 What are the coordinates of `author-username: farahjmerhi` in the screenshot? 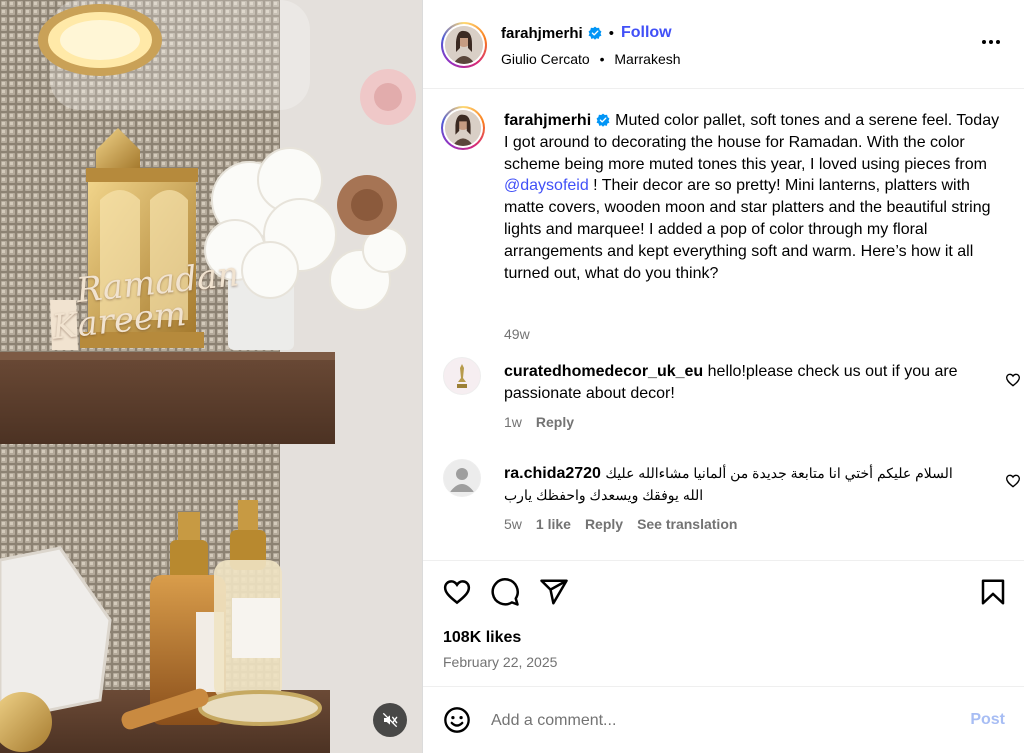 It's located at (542, 33).